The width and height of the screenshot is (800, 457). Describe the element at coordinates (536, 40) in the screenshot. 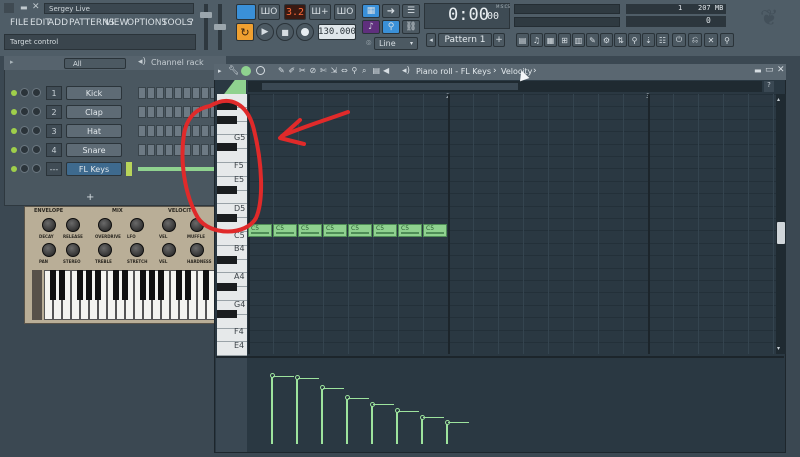

I see `piano-roll-icon: ♫` at that location.